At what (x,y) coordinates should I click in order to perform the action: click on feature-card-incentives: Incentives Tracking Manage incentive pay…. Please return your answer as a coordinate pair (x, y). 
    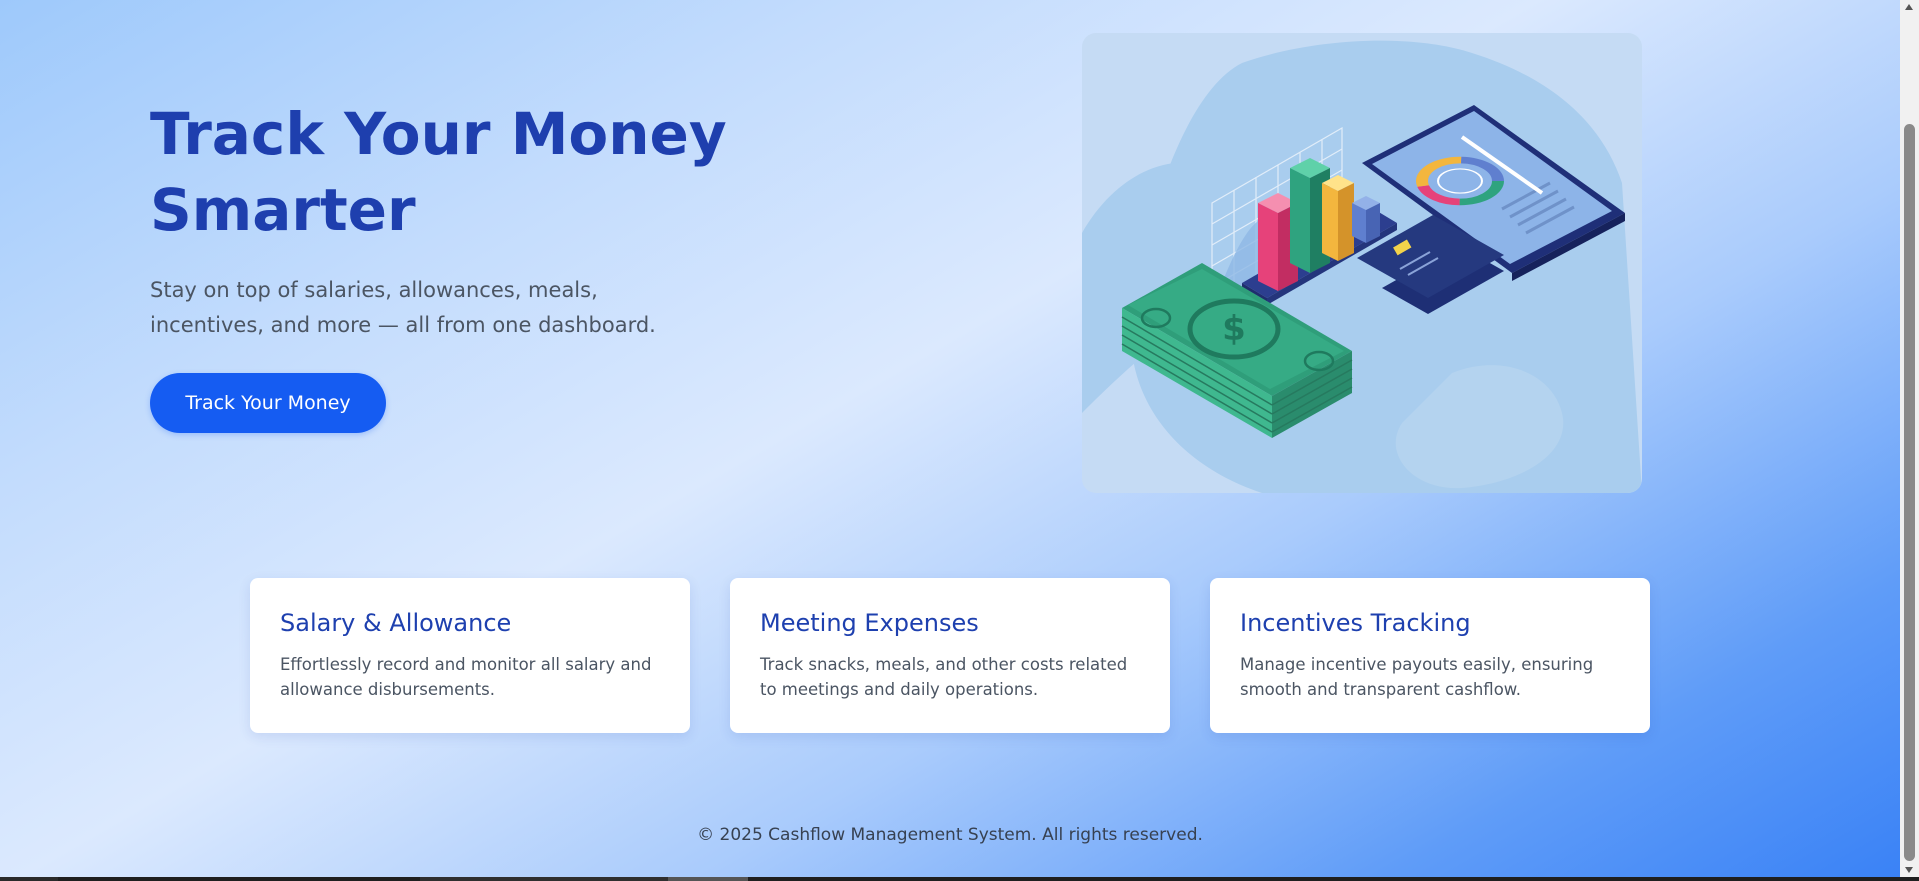
    Looking at the image, I should click on (1430, 655).